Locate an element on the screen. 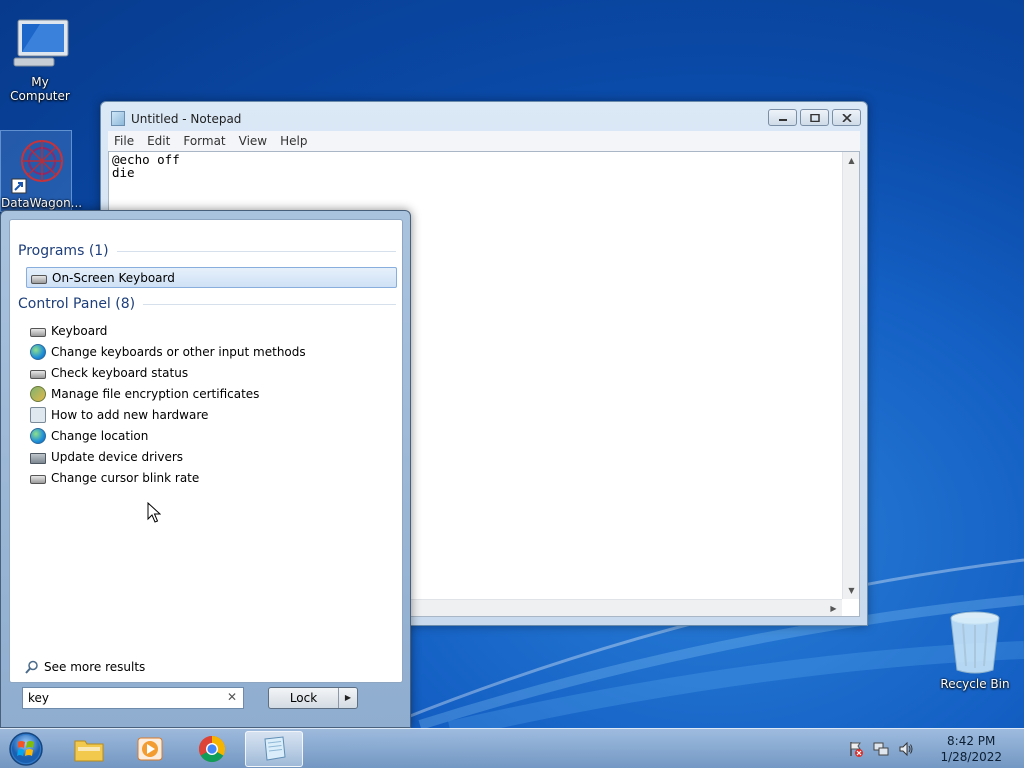 Image resolution: width=1024 pixels, height=768 pixels. desktop-icon-recycle-bin: Recycle Bin is located at coordinates (975, 650).